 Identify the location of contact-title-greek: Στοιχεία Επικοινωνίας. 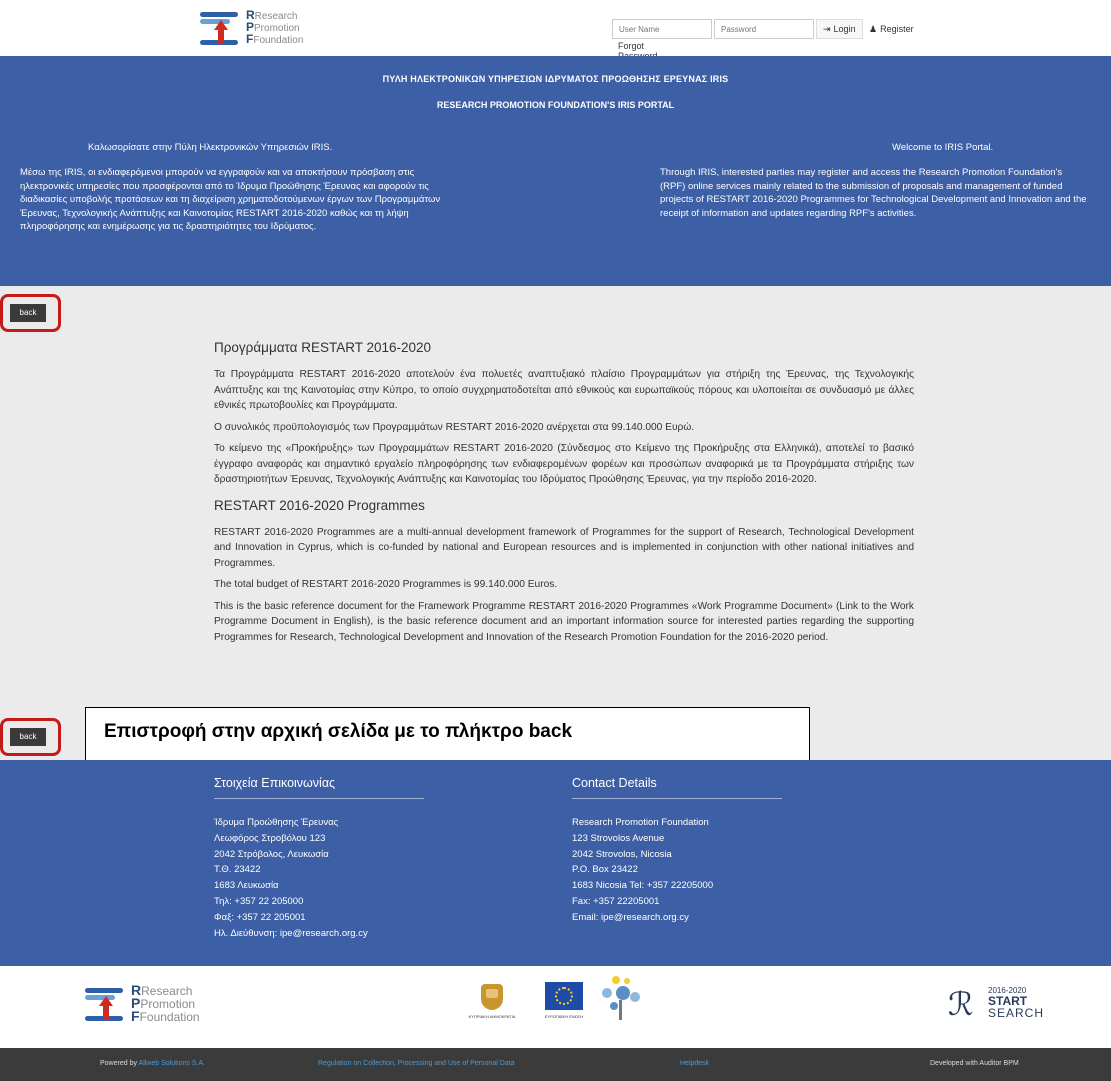
(275, 783).